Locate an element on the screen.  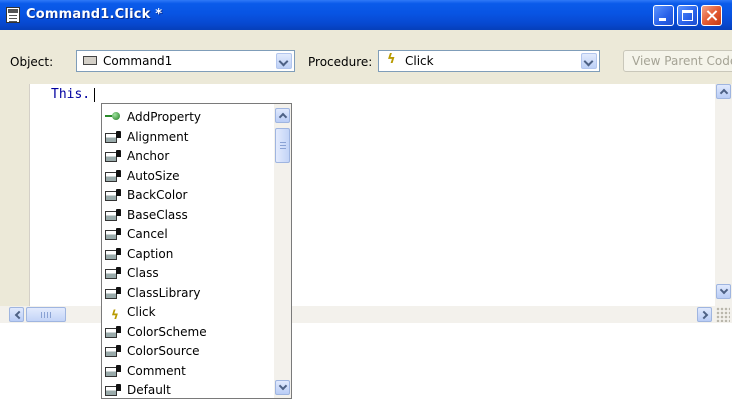
scroll-right-icon is located at coordinates (704, 314).